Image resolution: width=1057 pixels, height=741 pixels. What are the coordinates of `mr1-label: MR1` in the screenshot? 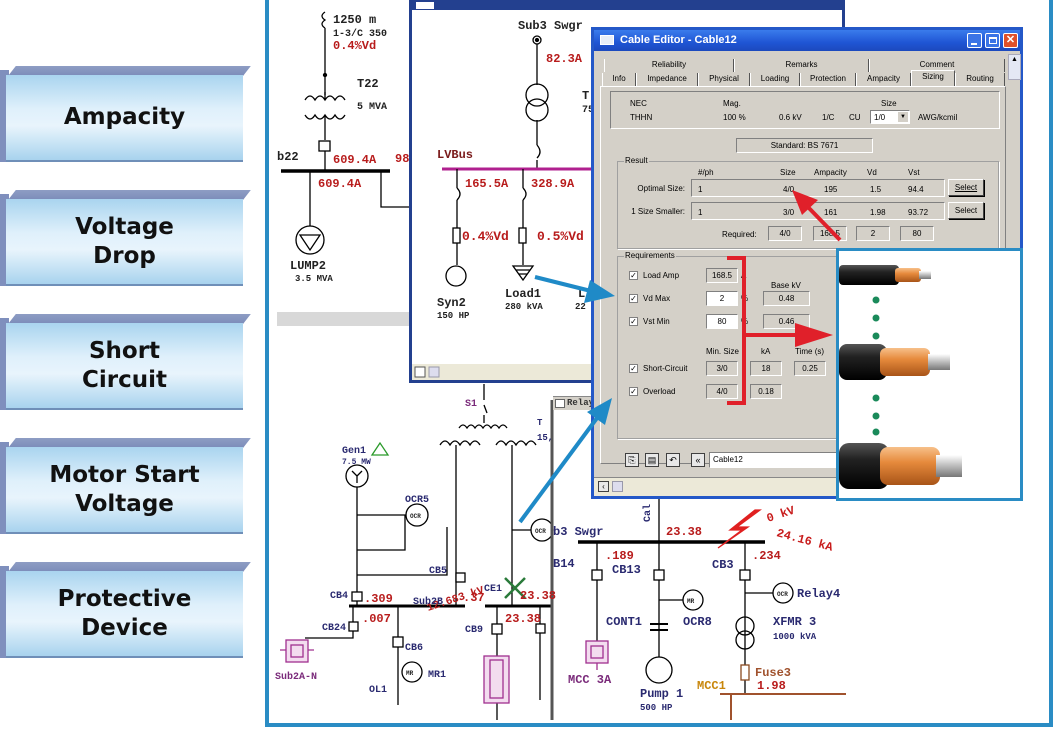 It's located at (437, 675).